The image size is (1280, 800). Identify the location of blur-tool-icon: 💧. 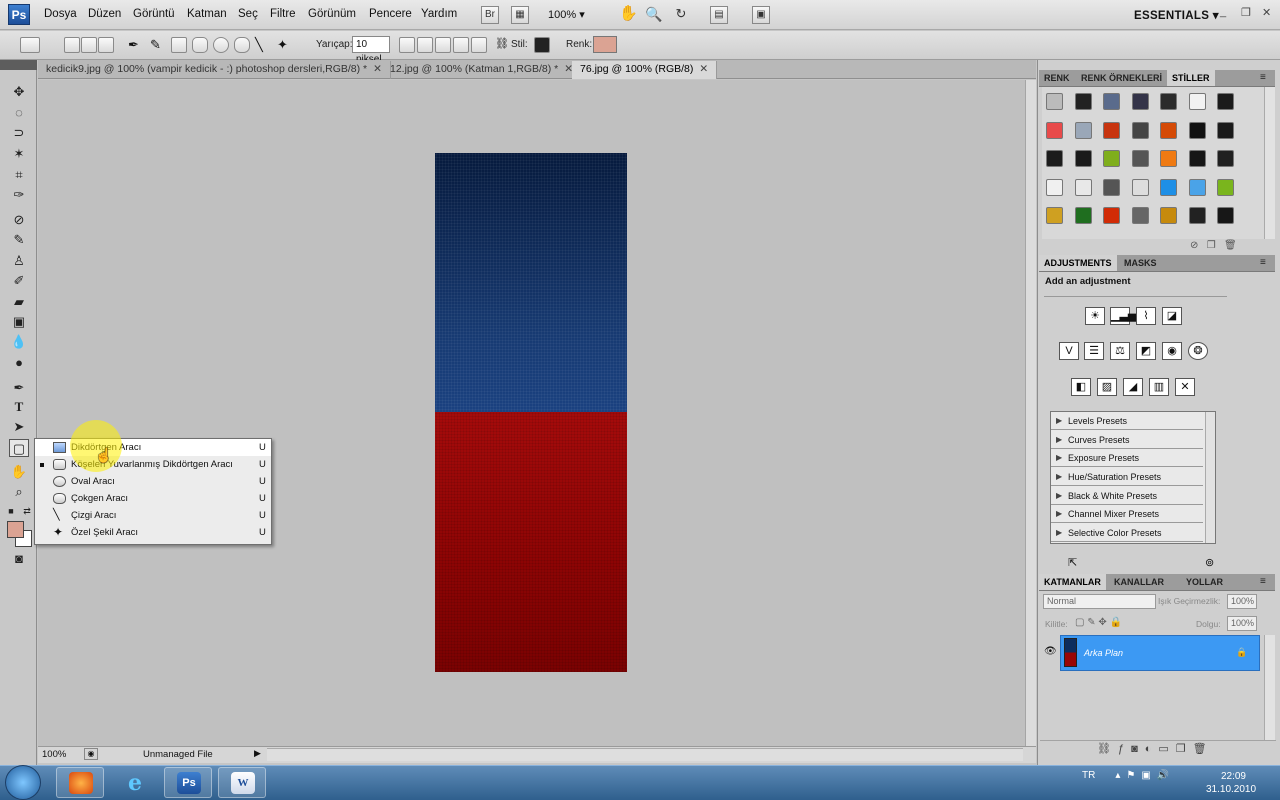
(19, 342).